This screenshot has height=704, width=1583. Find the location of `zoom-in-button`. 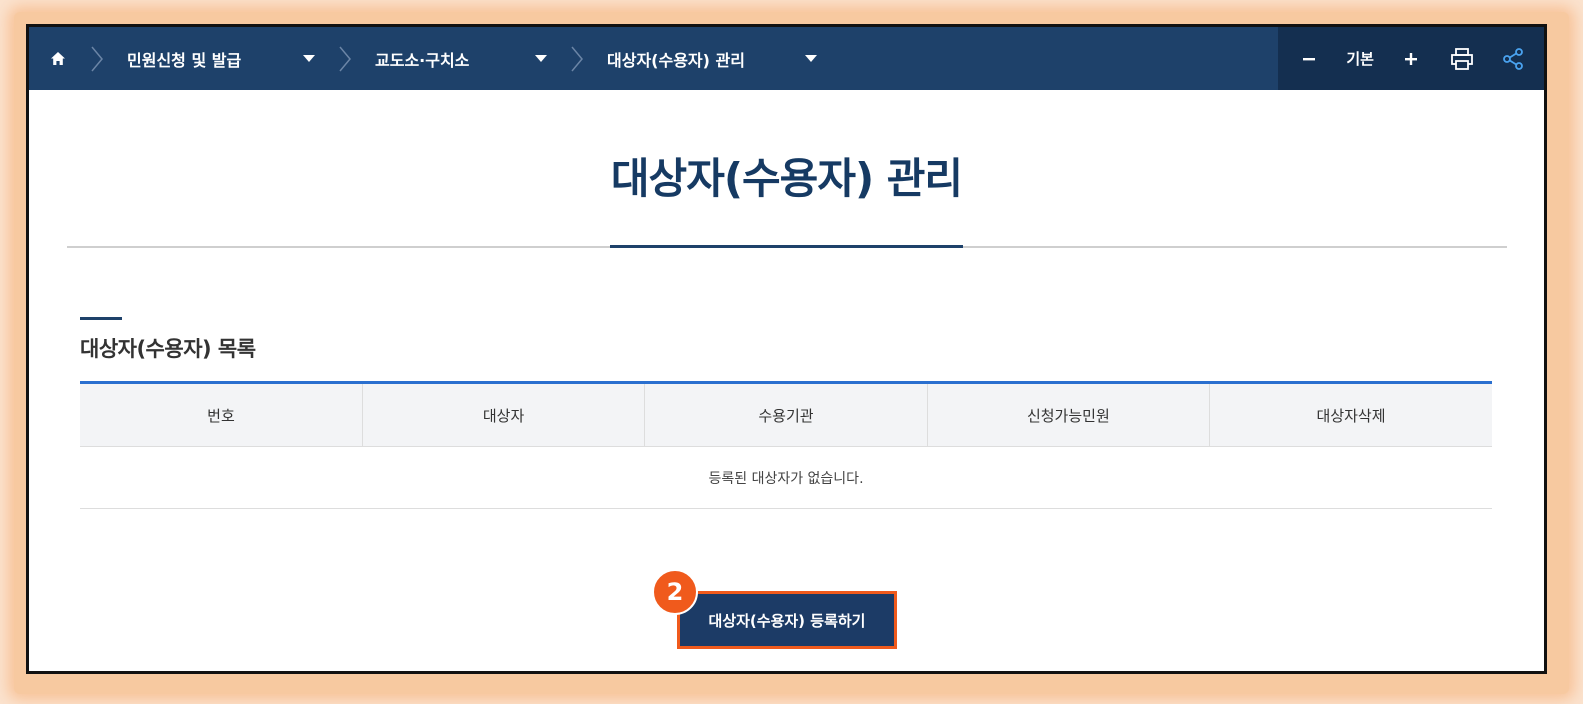

zoom-in-button is located at coordinates (1411, 58).